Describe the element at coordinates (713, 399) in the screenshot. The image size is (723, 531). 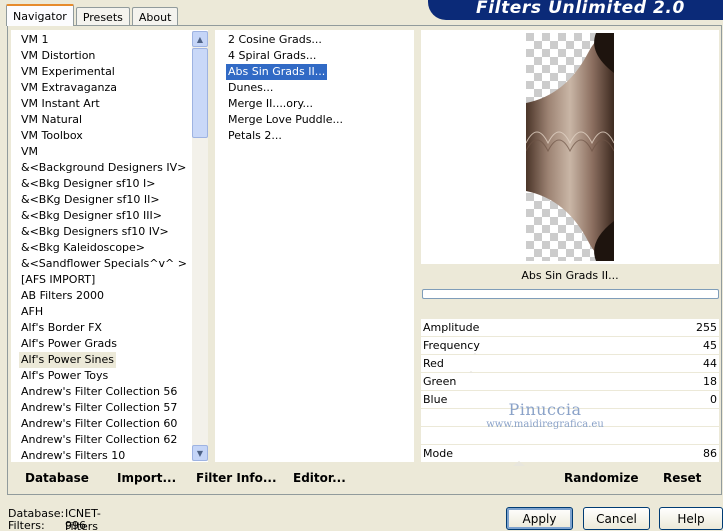
I see `param-value: 0` at that location.